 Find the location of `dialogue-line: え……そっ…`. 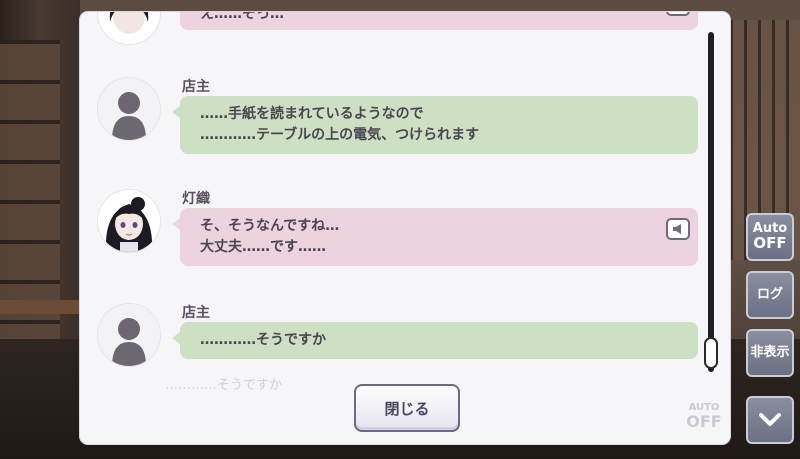

dialogue-line: え……そっ… is located at coordinates (242, 17).